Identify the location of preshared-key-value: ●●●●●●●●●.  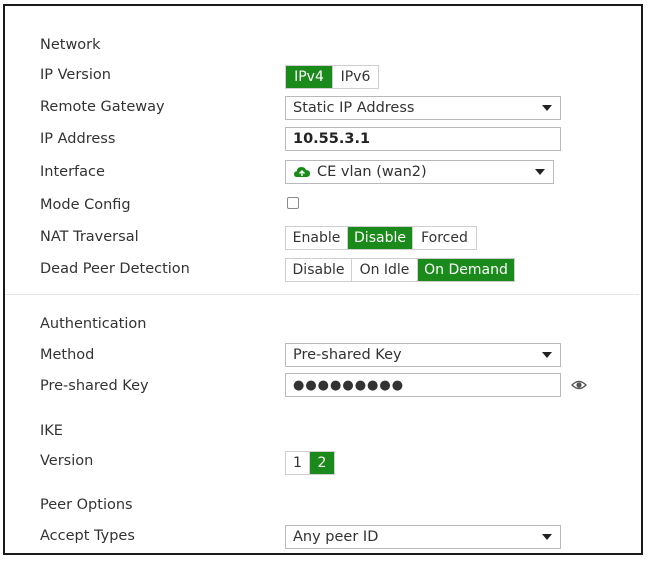
(349, 385).